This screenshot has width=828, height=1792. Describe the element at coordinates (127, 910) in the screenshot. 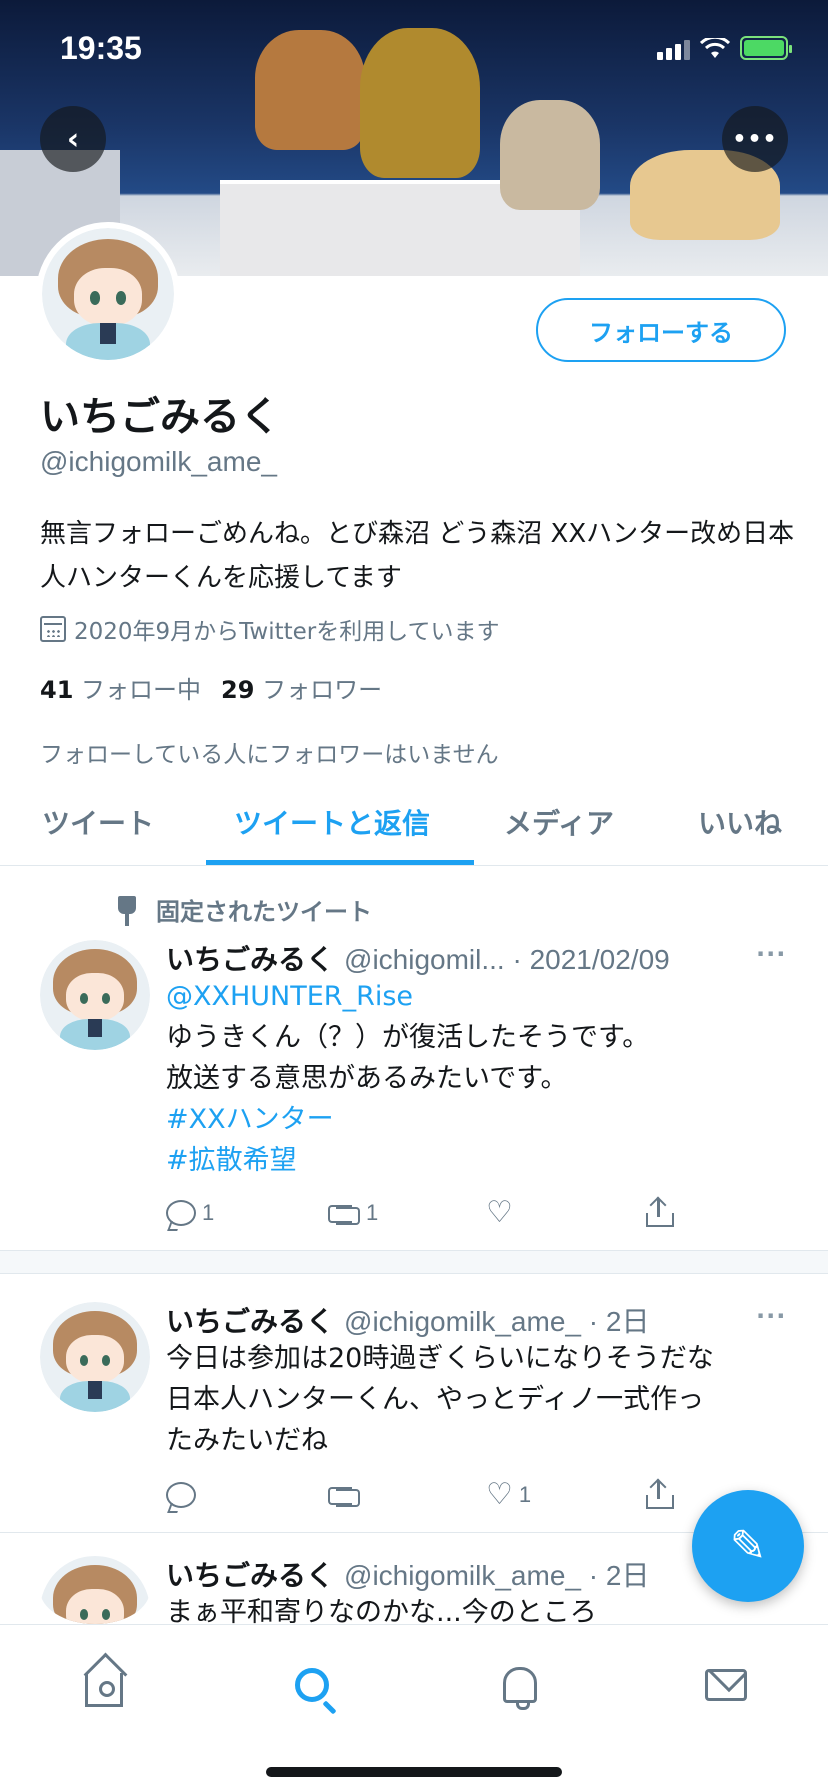

I see `pin-icon` at that location.